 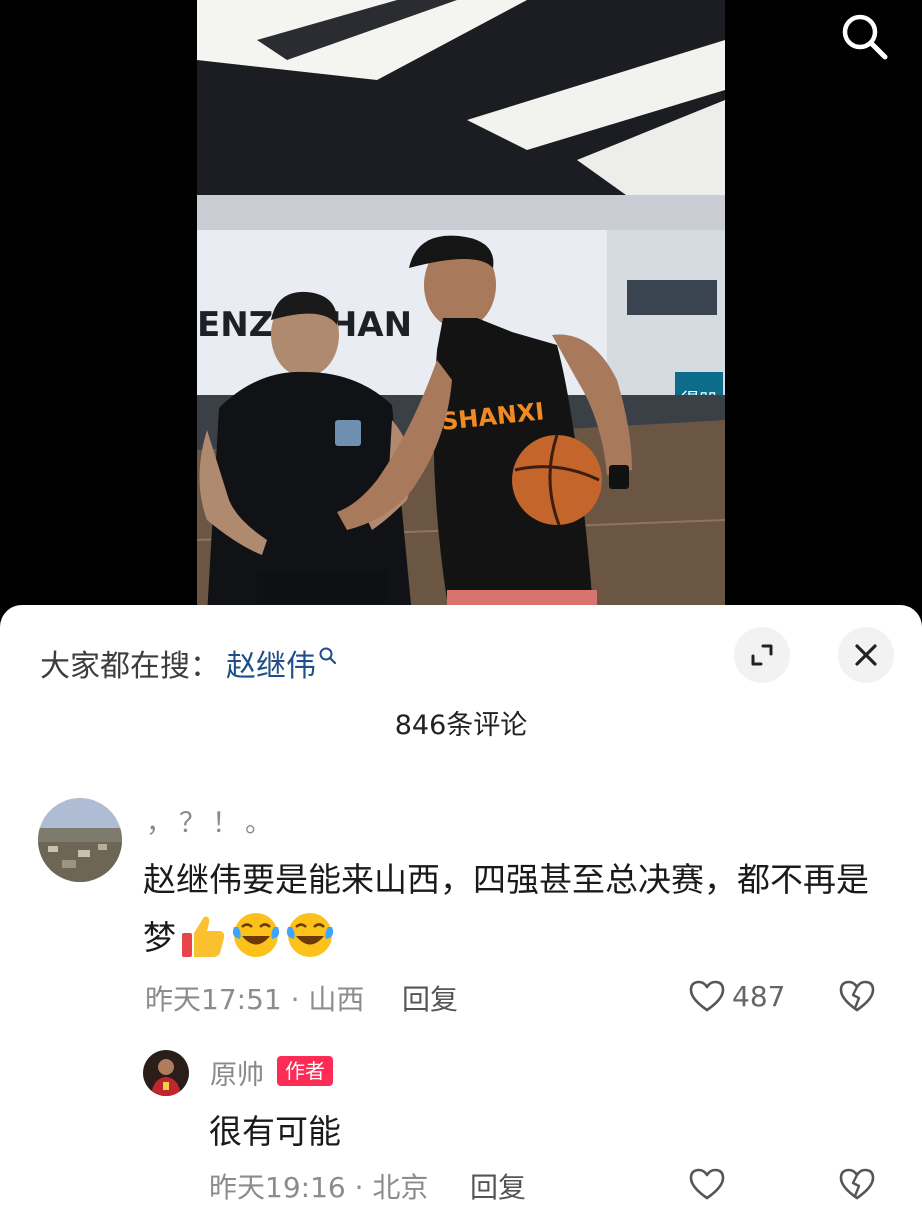 I want to click on comment-time: 昨天17:51, so click(x=213, y=999).